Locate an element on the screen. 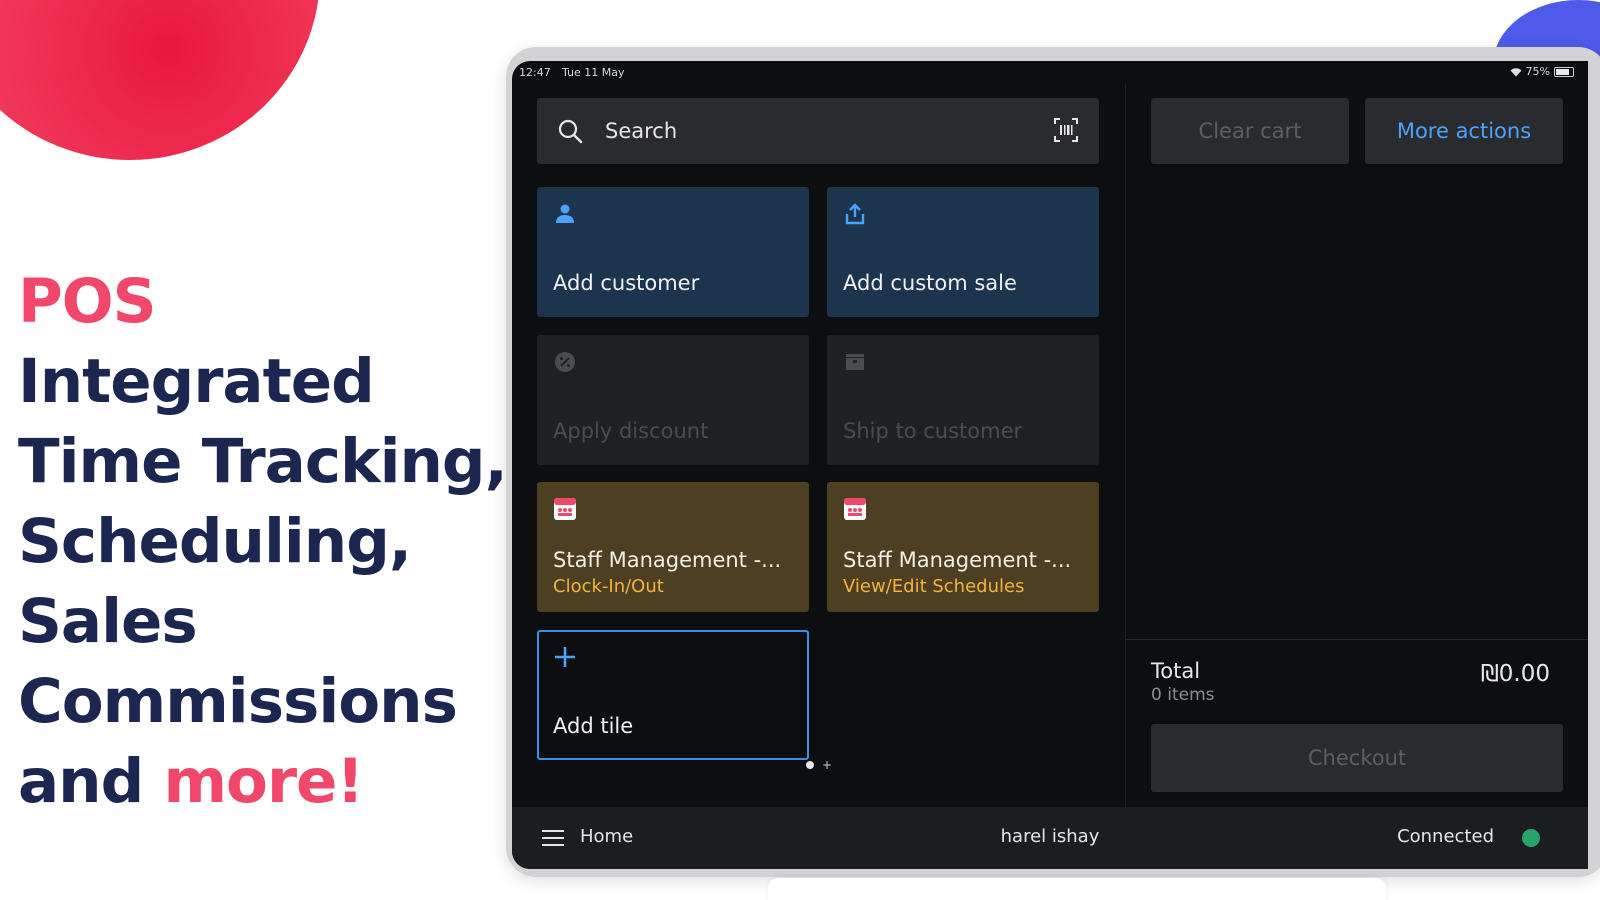  headline-line-3: Scheduling, is located at coordinates (215, 541).